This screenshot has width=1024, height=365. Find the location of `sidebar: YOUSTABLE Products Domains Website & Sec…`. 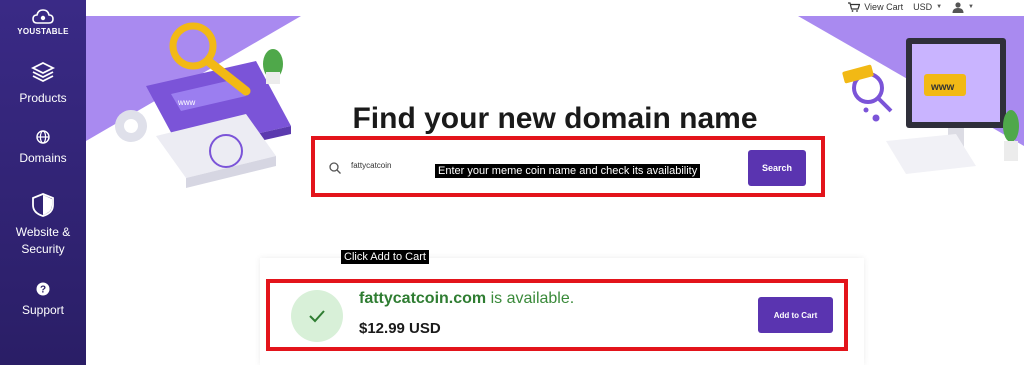

sidebar: YOUSTABLE Products Domains Website & Sec… is located at coordinates (43, 182).